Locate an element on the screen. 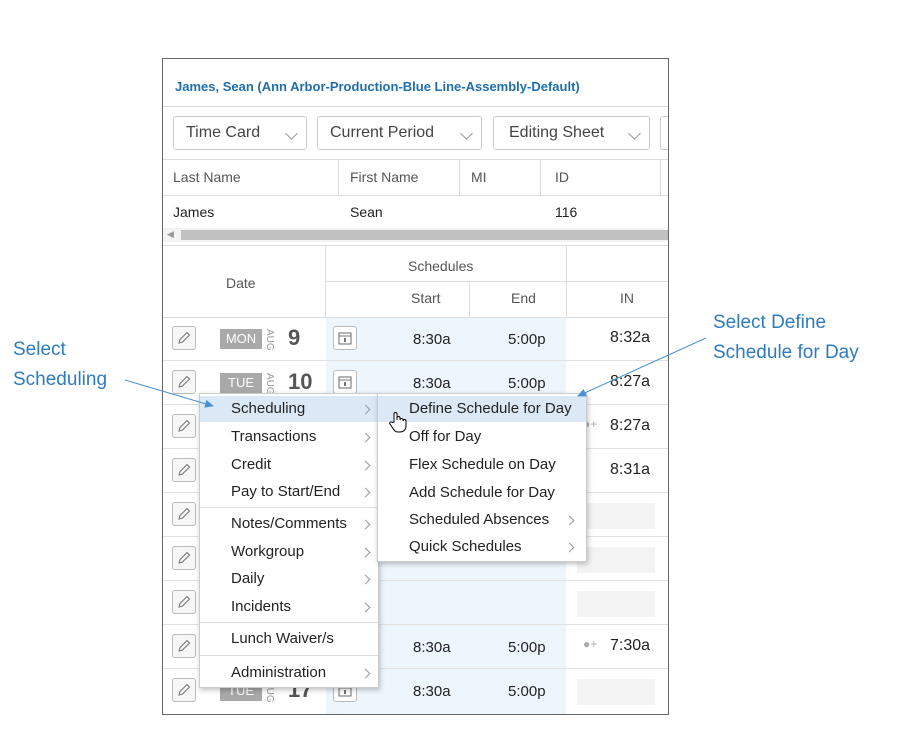  arrow-to-scheduling is located at coordinates (169, 393).